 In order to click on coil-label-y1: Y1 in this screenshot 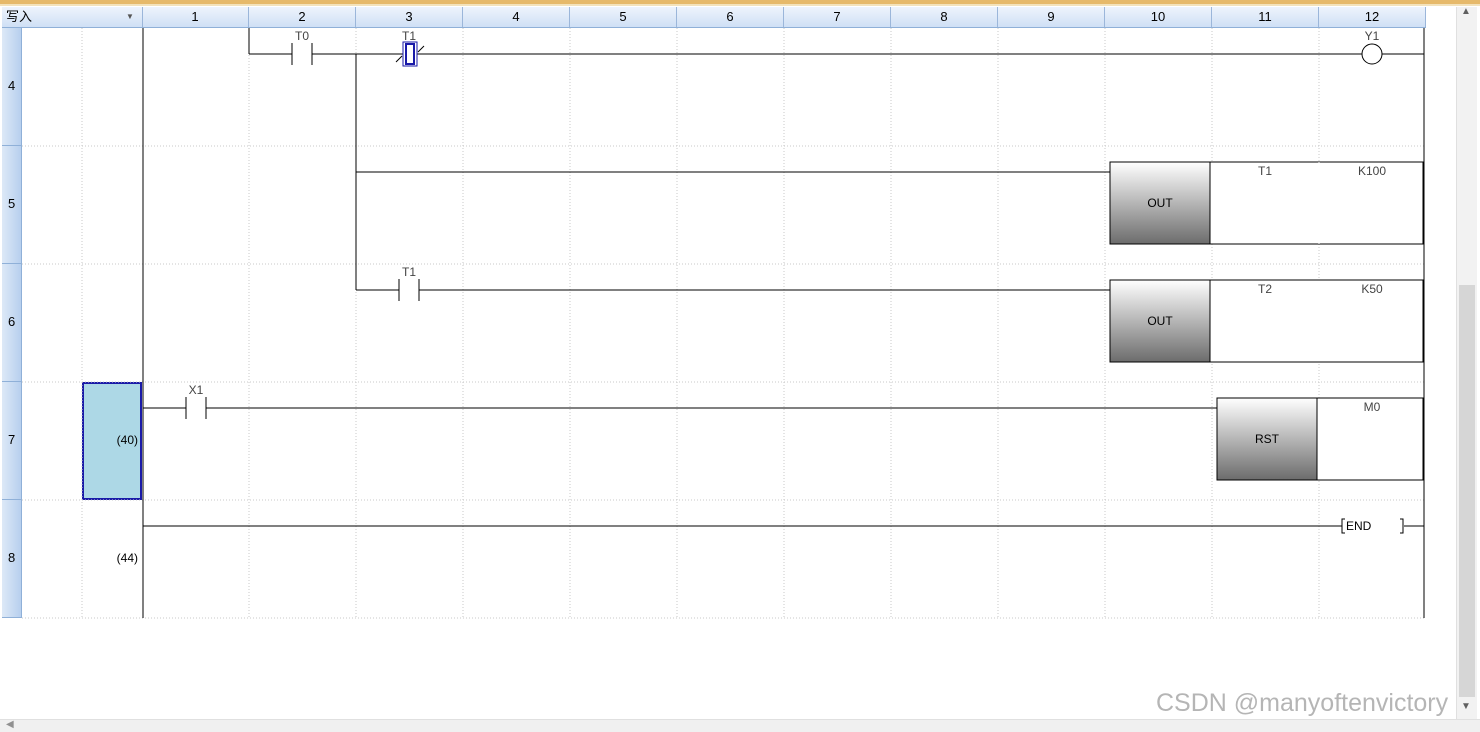, I will do `click(1372, 36)`.